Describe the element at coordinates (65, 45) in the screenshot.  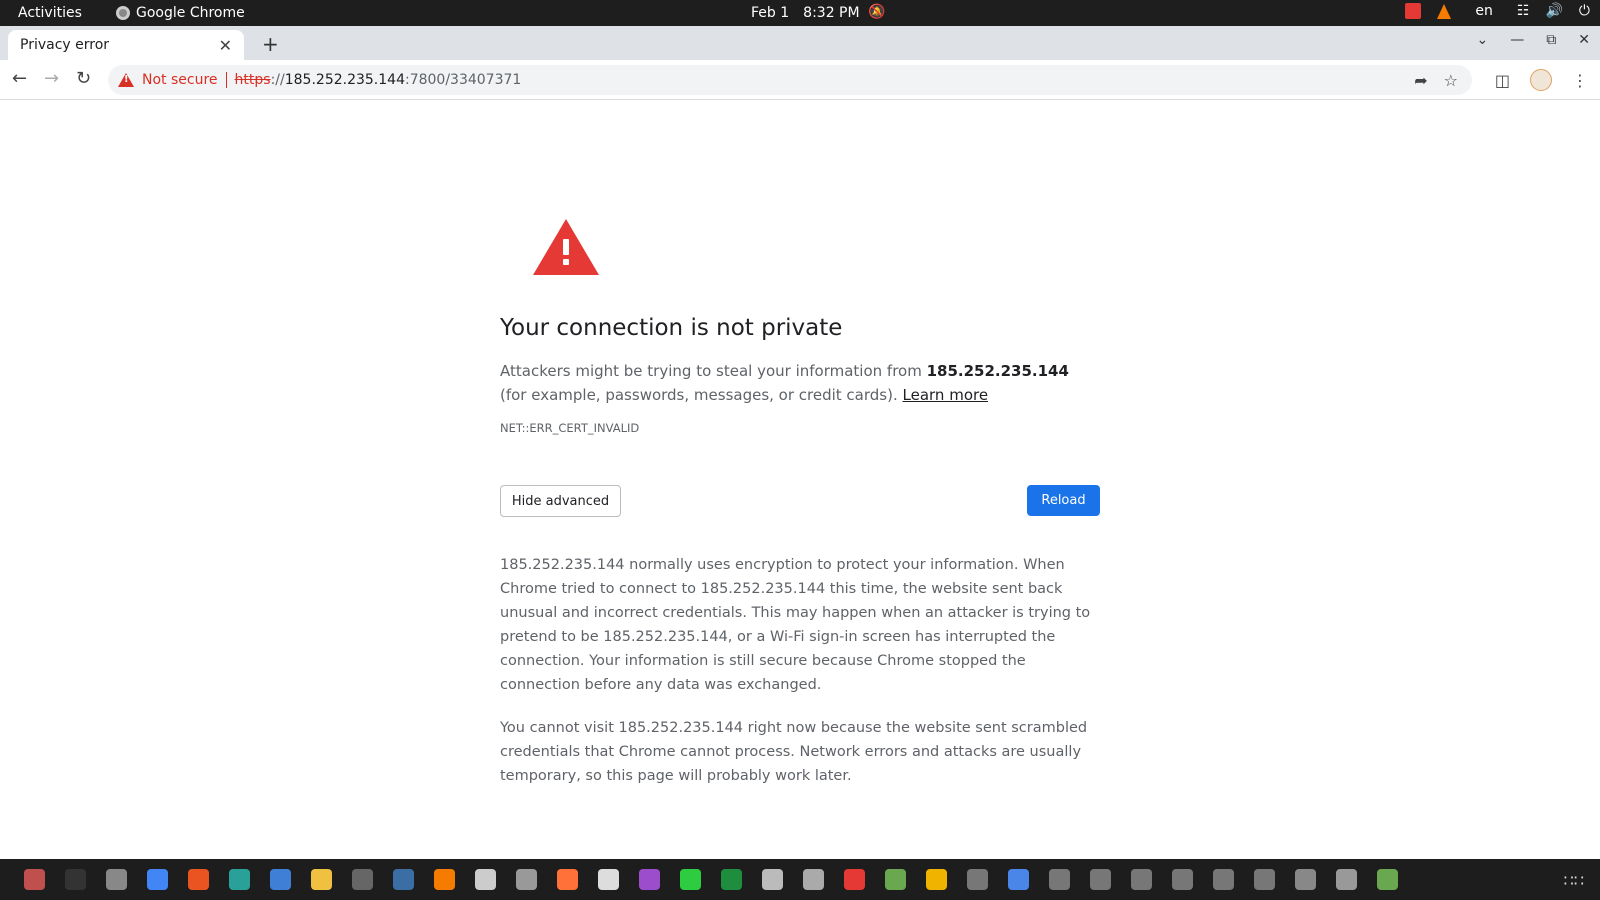
I see `tab-title: Privacy error` at that location.